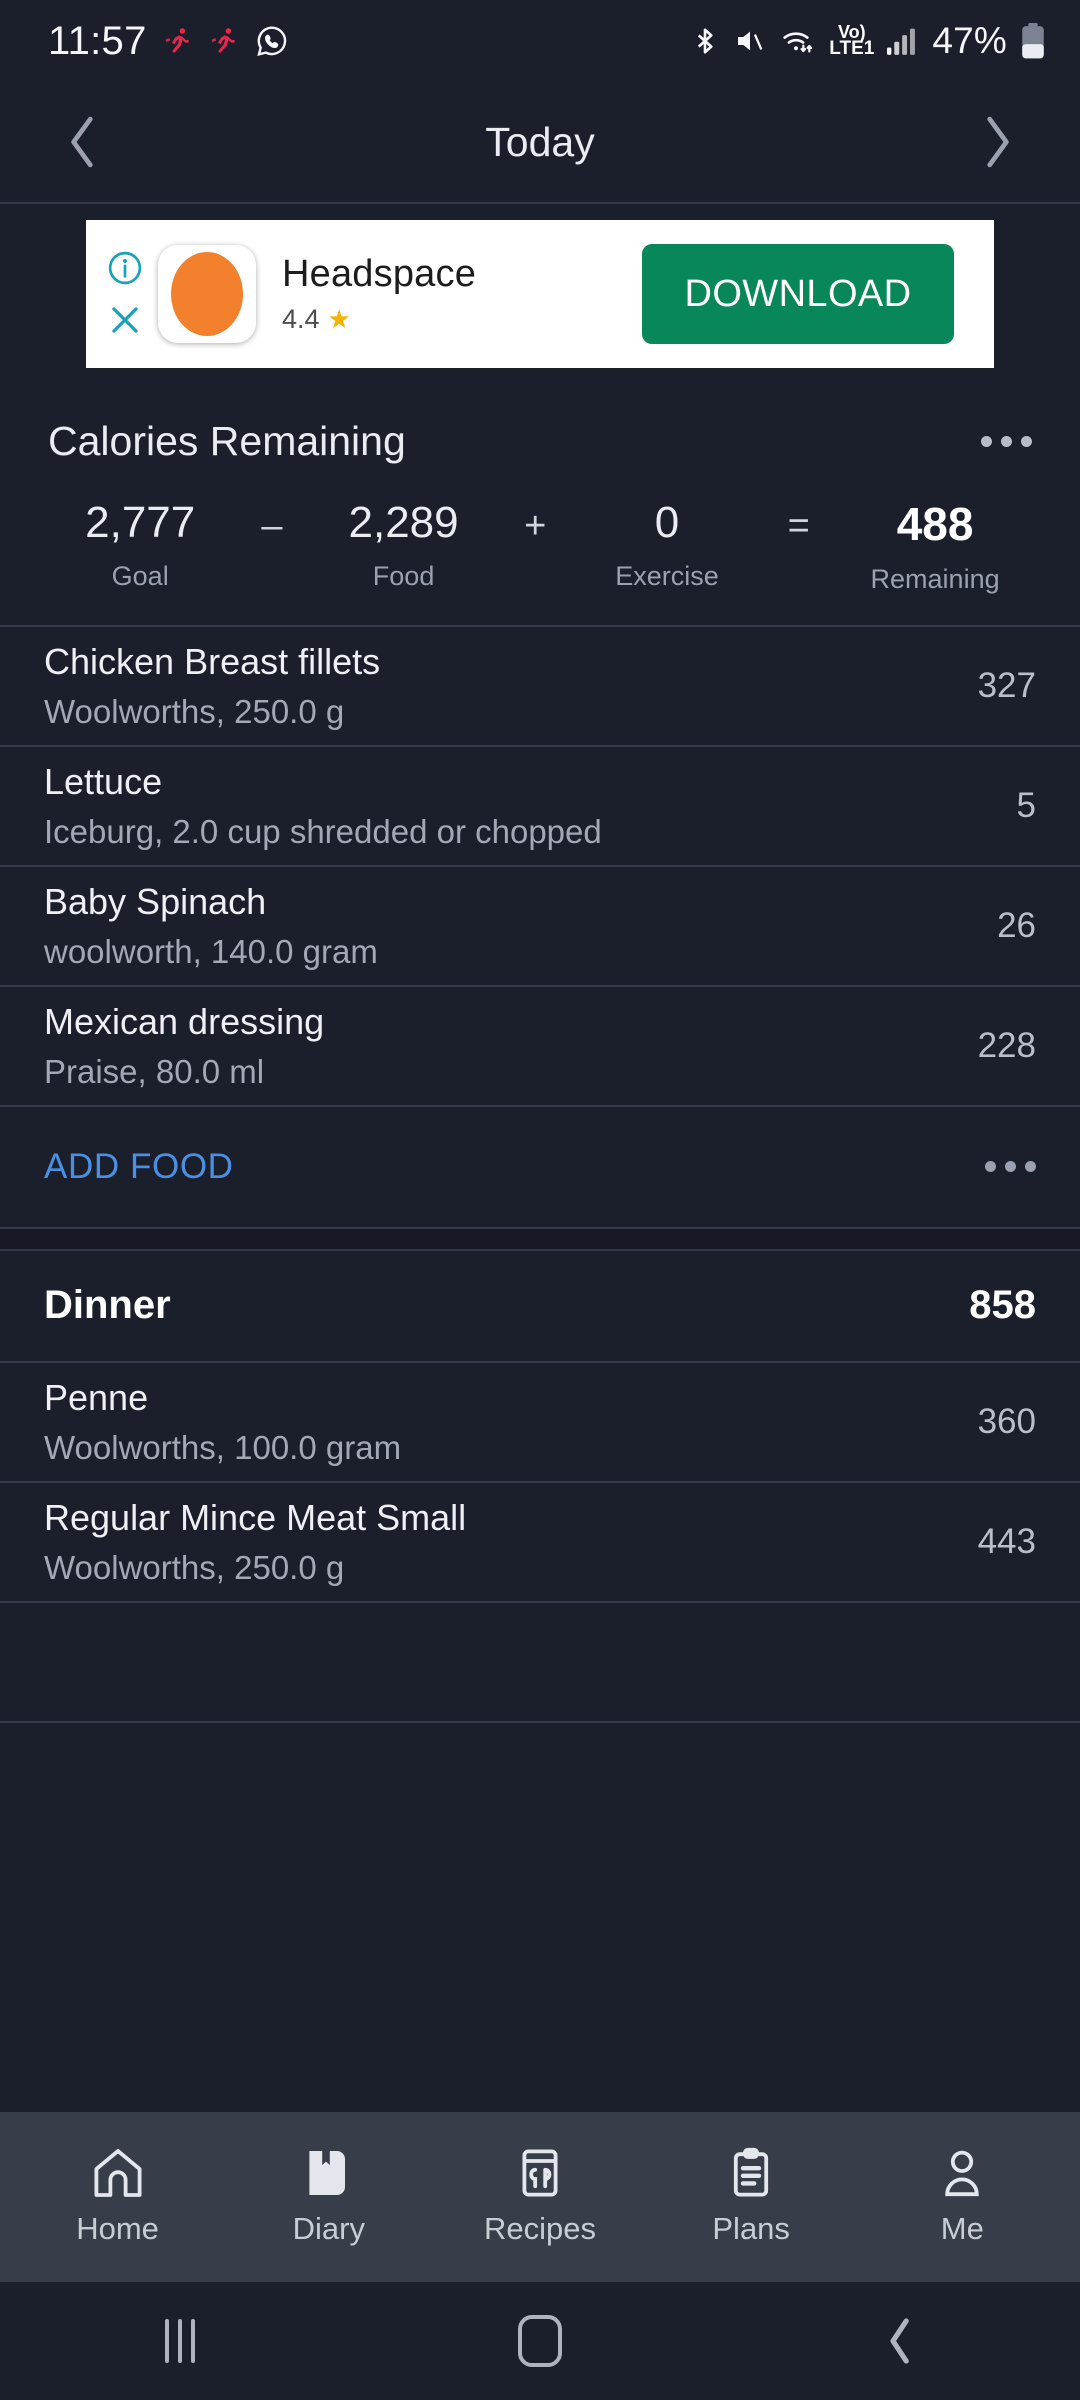 This screenshot has width=1080, height=2400. Describe the element at coordinates (103, 781) in the screenshot. I see `food-entry-name: Lettuce` at that location.